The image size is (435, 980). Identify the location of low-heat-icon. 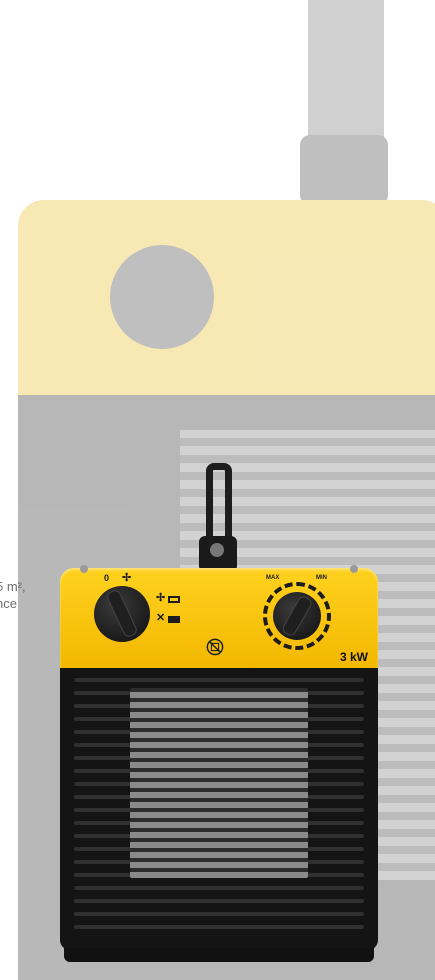
(174, 599).